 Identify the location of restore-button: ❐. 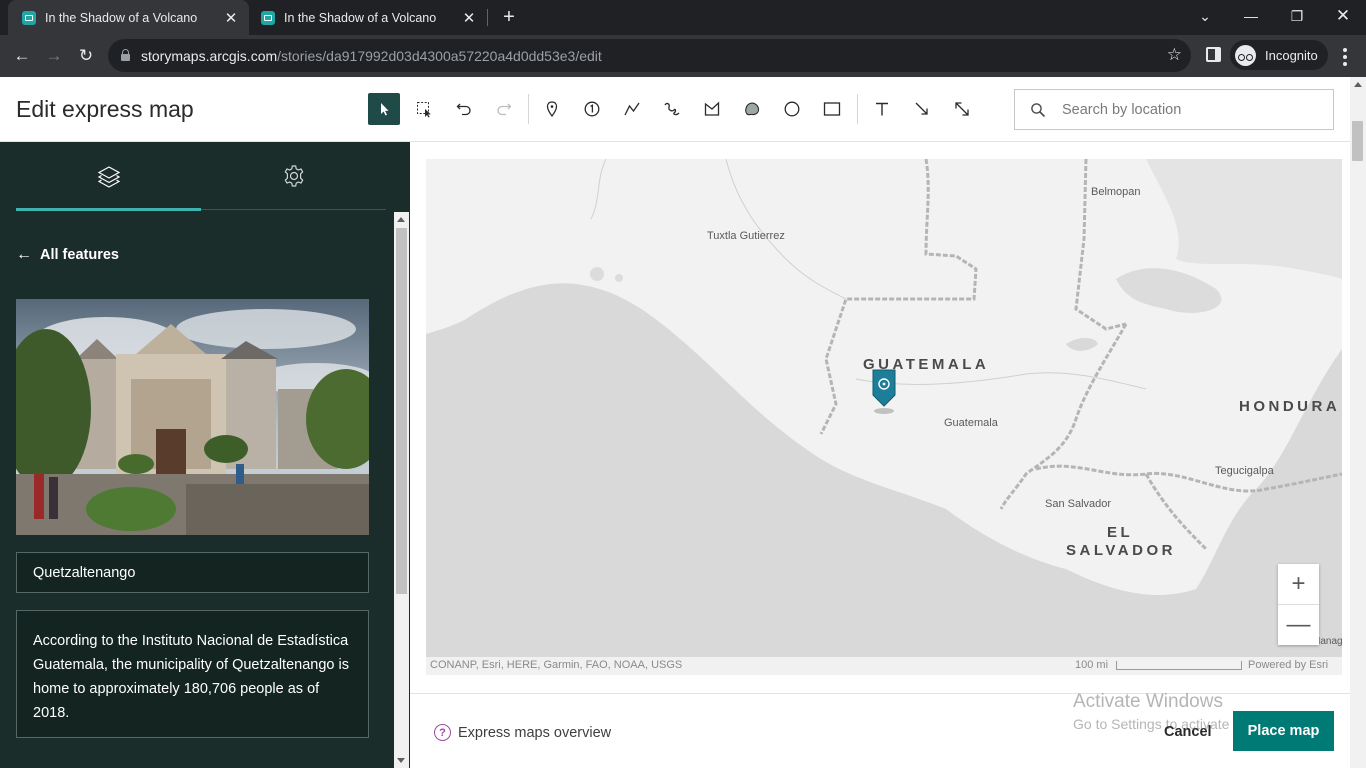
(1297, 16).